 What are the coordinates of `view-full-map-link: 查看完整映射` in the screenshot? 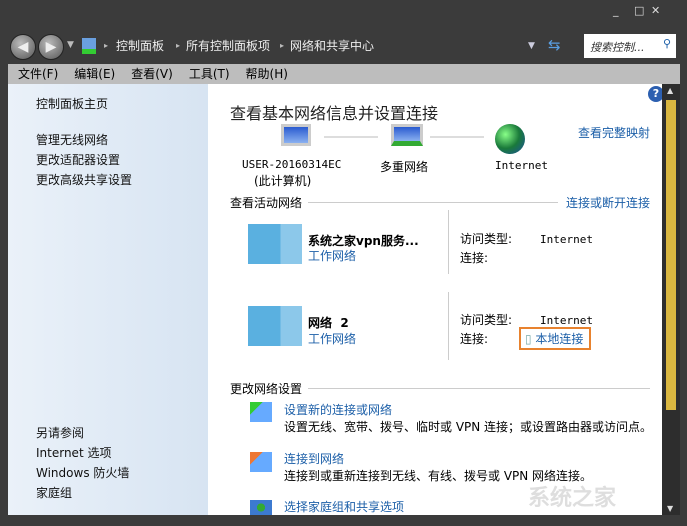 It's located at (614, 132).